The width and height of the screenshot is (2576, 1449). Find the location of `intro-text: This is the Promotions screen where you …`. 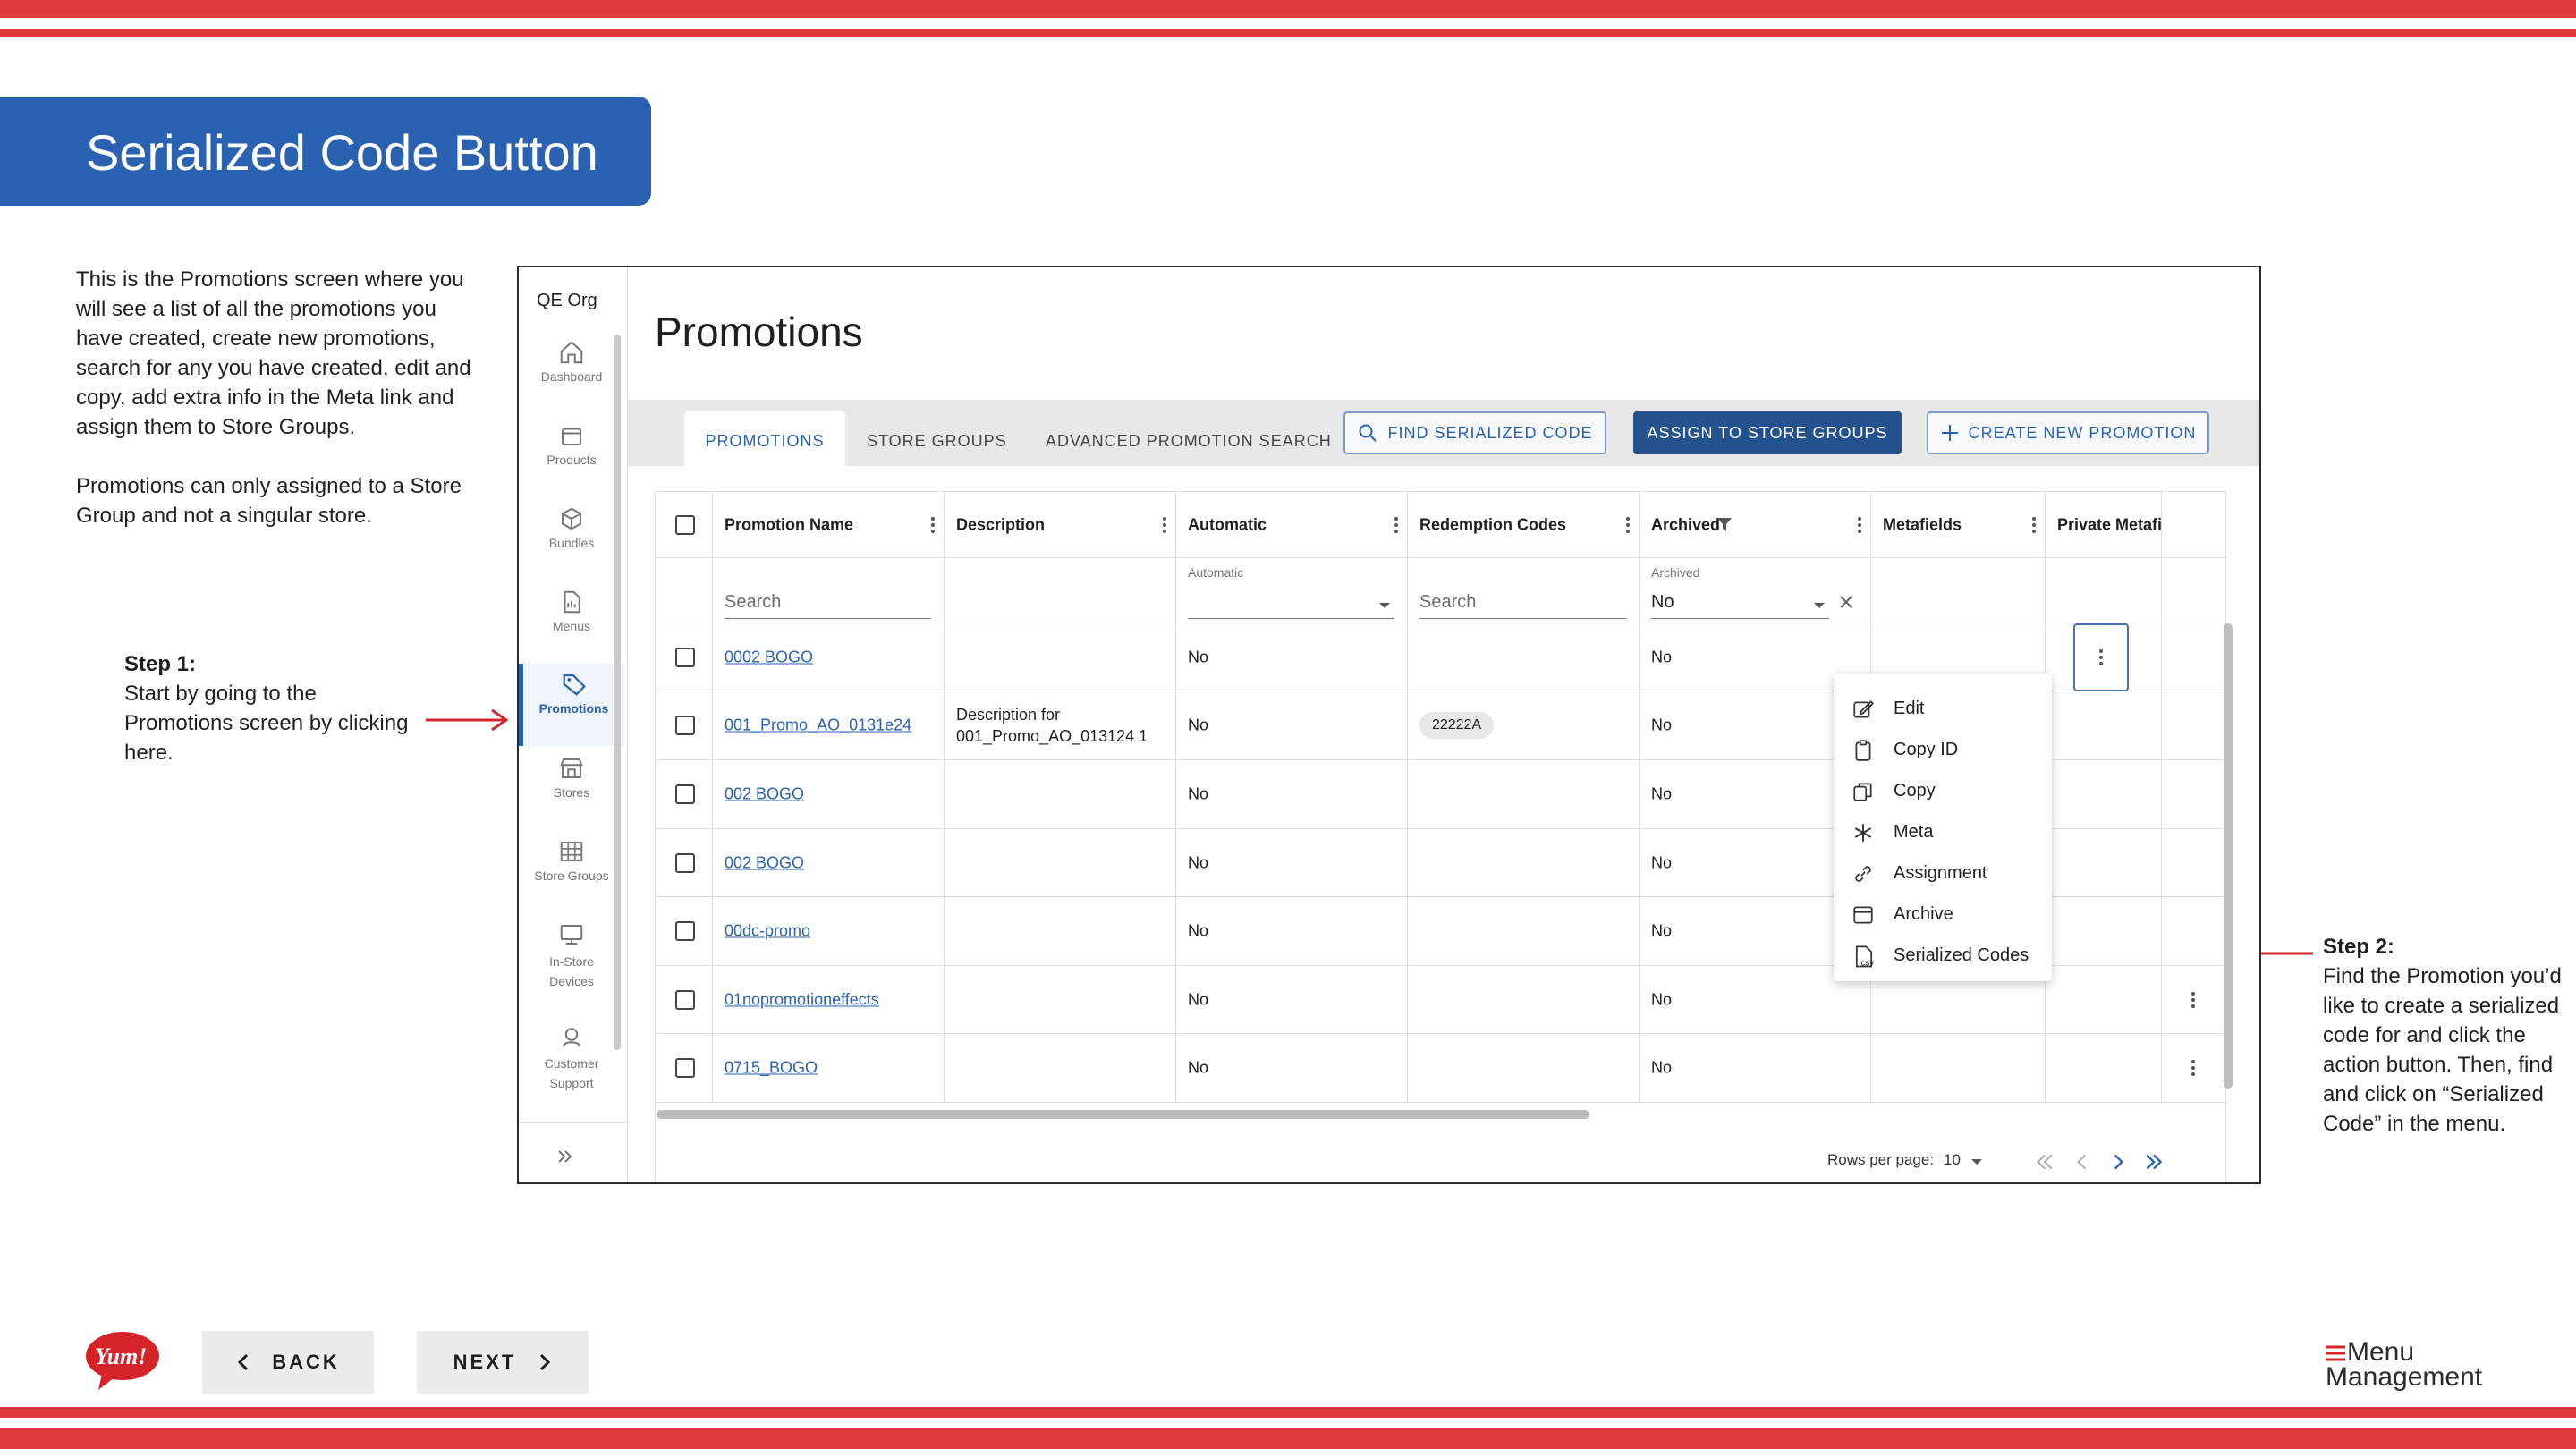

intro-text: This is the Promotions screen where you … is located at coordinates (277, 397).